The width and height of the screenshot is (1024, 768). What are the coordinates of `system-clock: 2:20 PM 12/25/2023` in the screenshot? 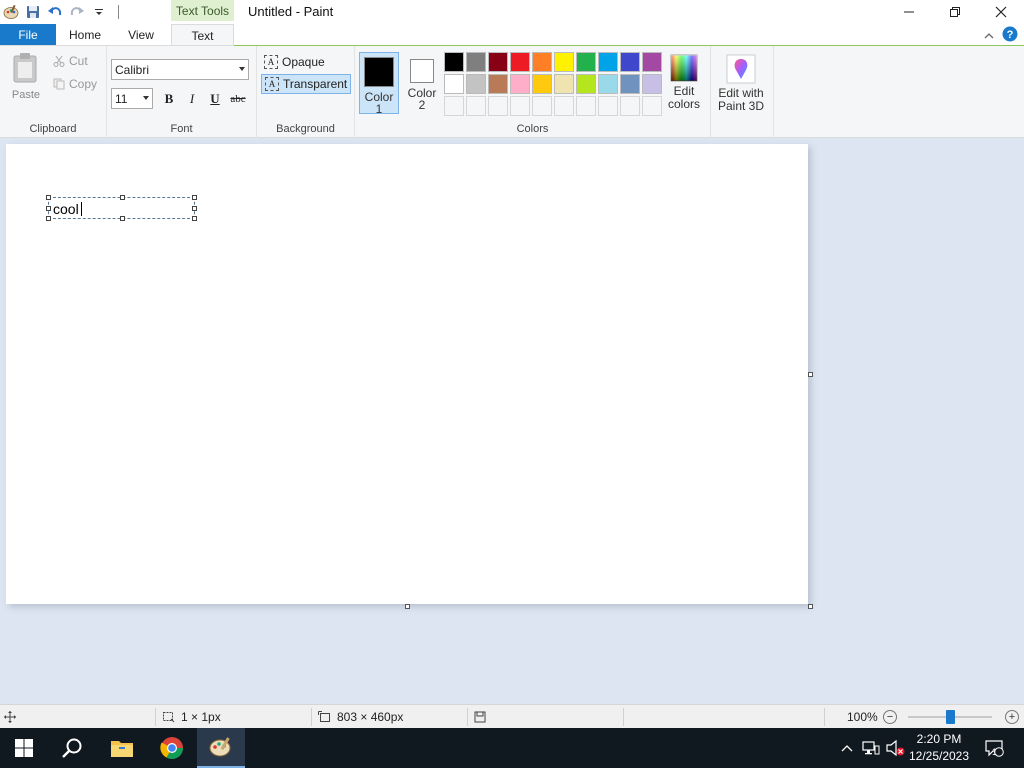 It's located at (939, 748).